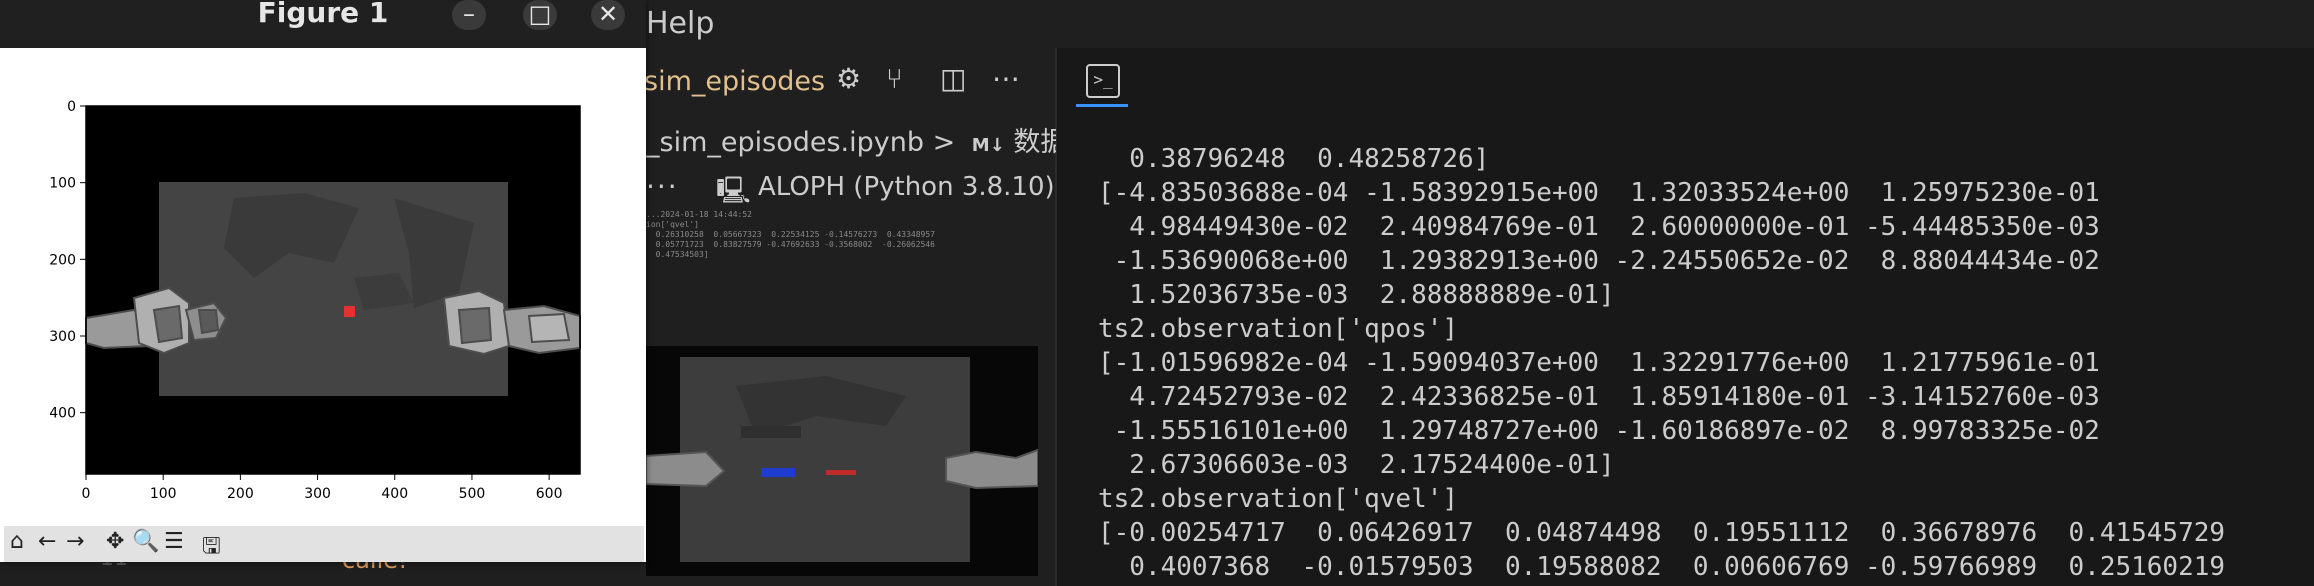 This screenshot has height=586, width=2314. What do you see at coordinates (62, 260) in the screenshot?
I see `y-tick-label: 200` at bounding box center [62, 260].